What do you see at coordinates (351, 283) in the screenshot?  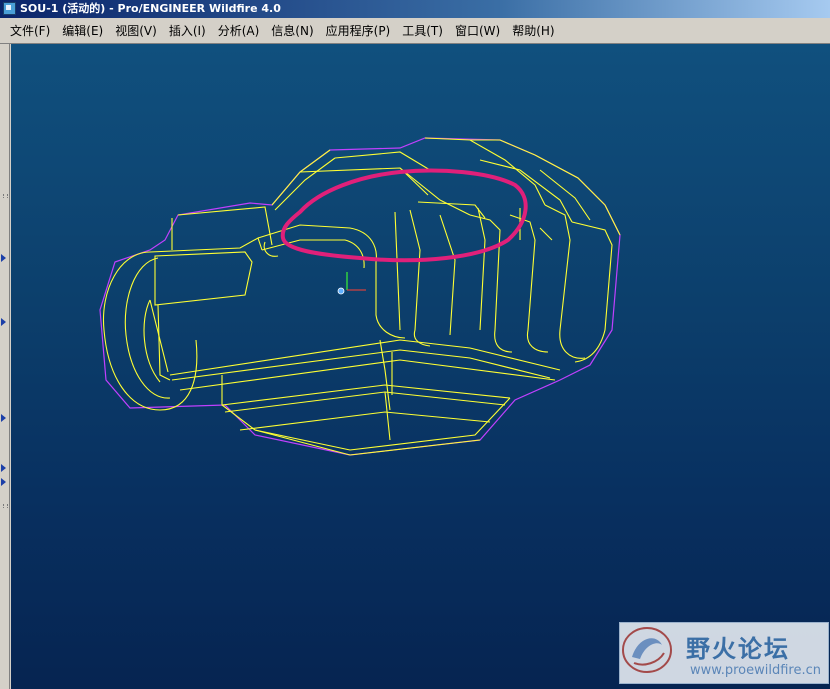 I see `coordinate-triad-icon` at bounding box center [351, 283].